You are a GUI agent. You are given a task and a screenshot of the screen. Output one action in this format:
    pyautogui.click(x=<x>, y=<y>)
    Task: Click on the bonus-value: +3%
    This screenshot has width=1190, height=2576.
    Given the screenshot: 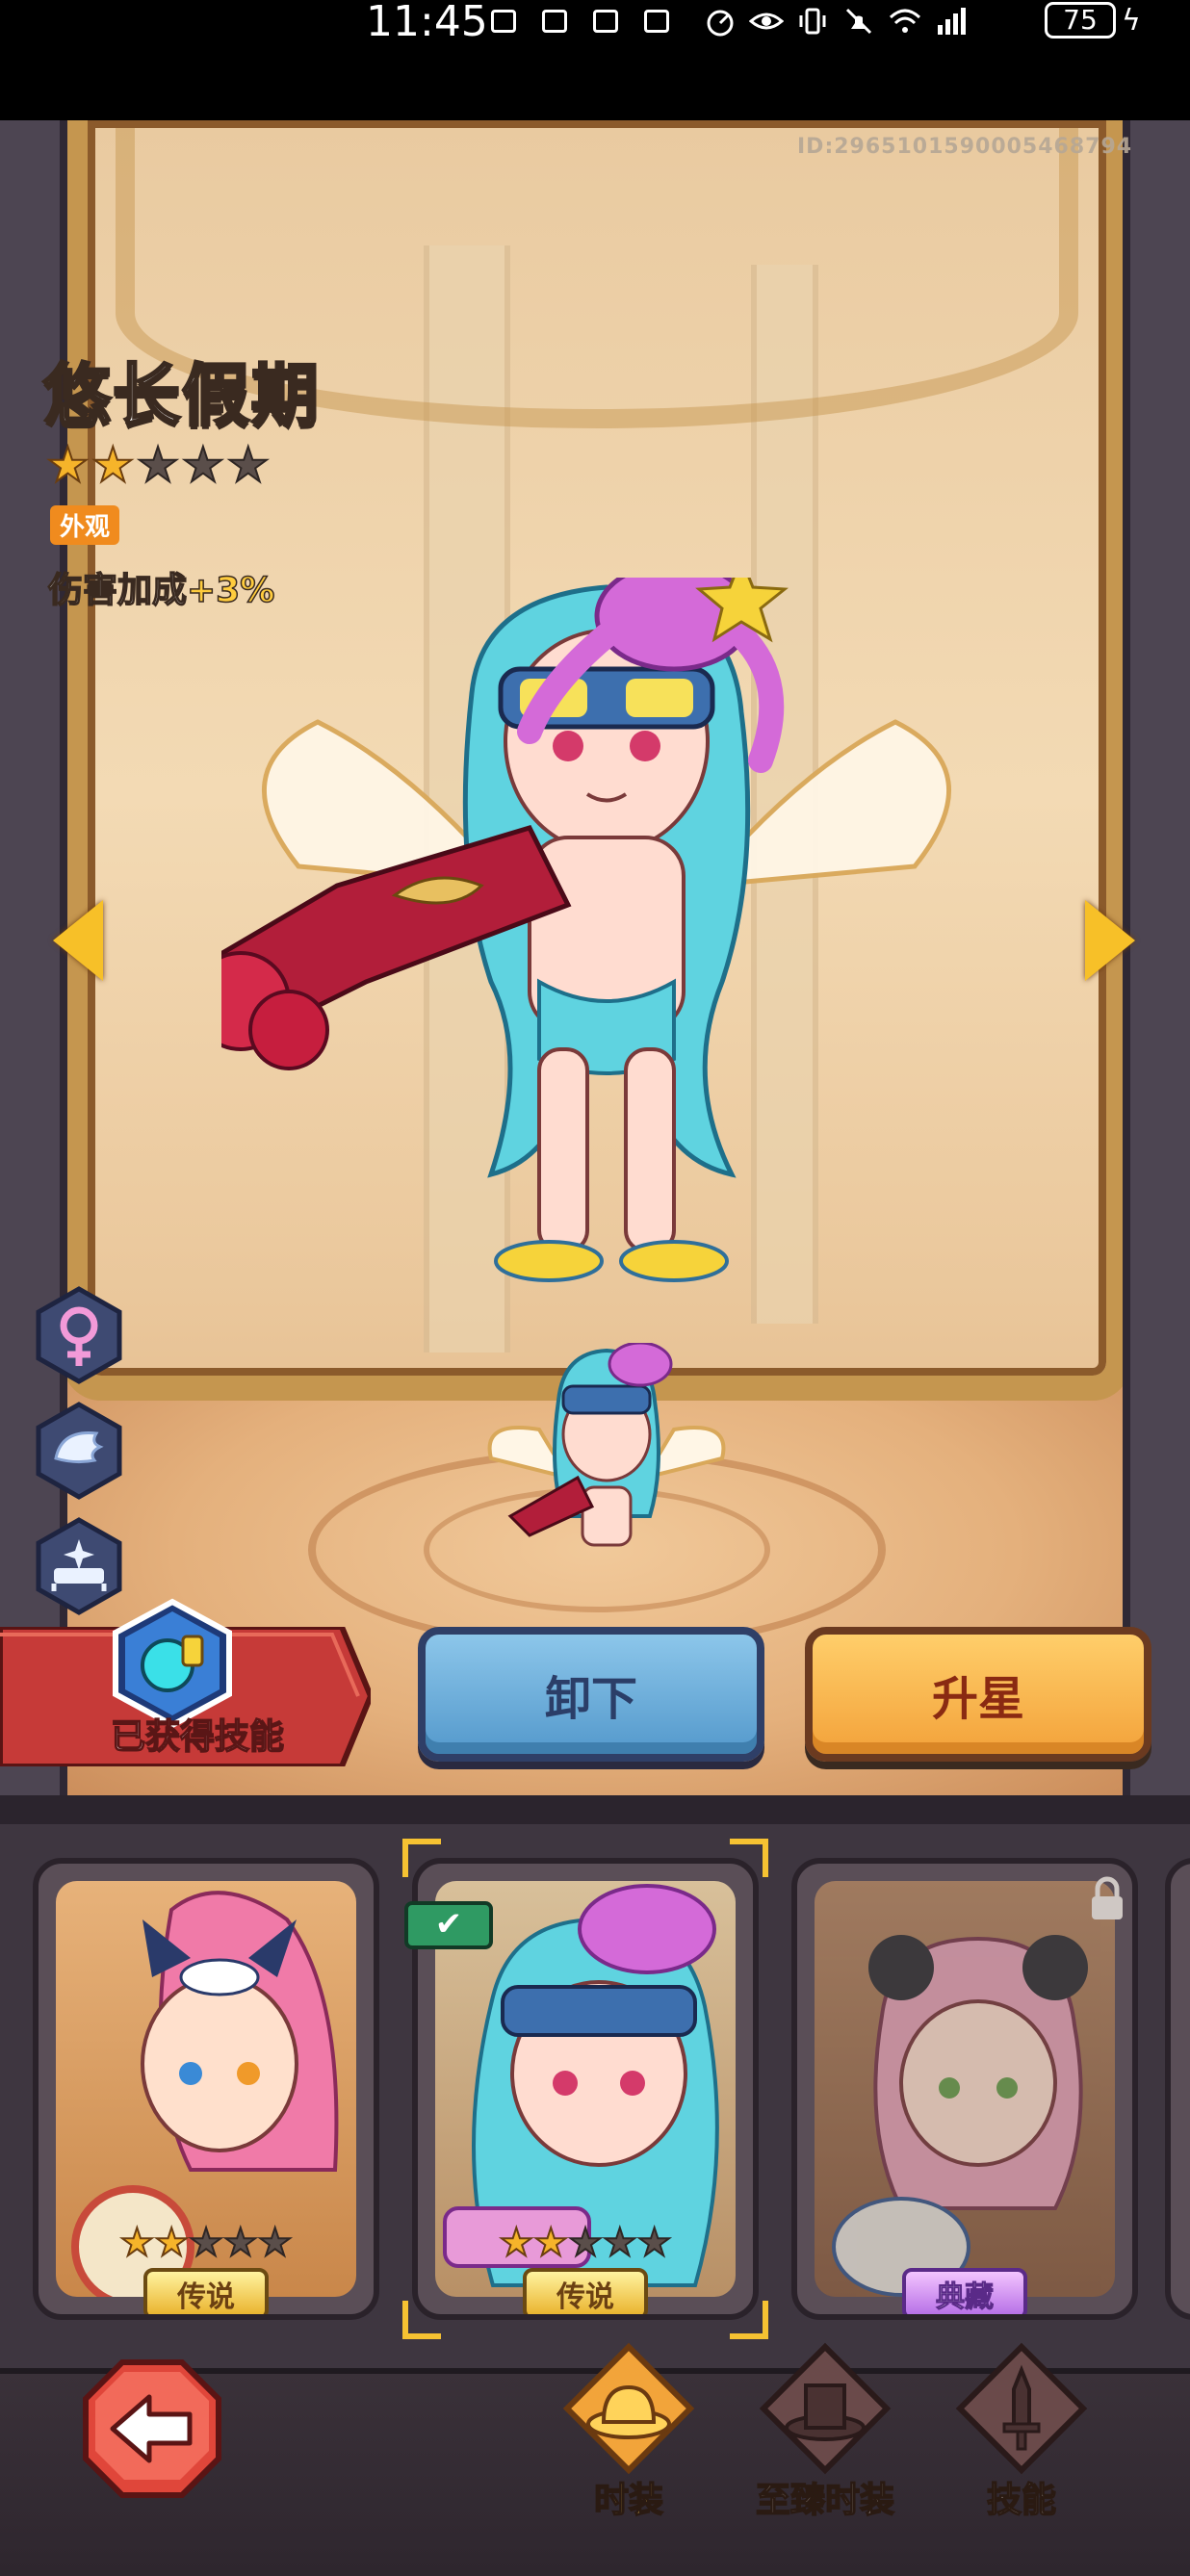 What is the action you would take?
    pyautogui.click(x=231, y=591)
    